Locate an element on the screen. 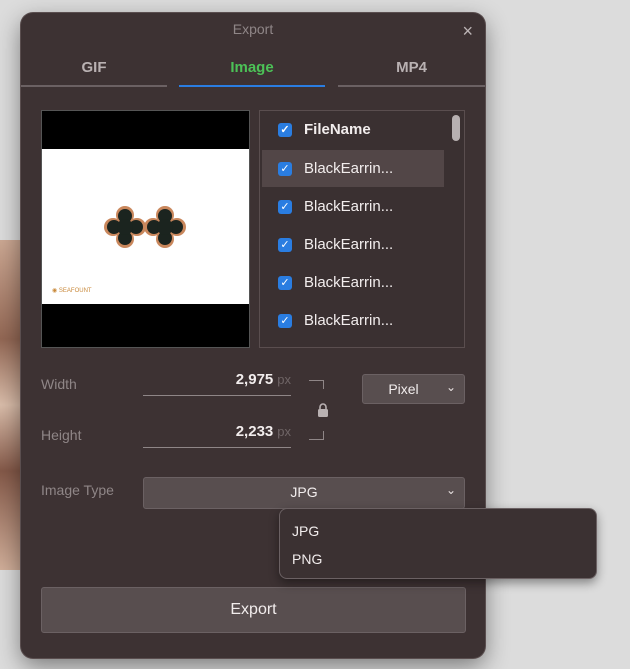 The width and height of the screenshot is (630, 669). unit-select: Pixel ⌄ is located at coordinates (413, 389).